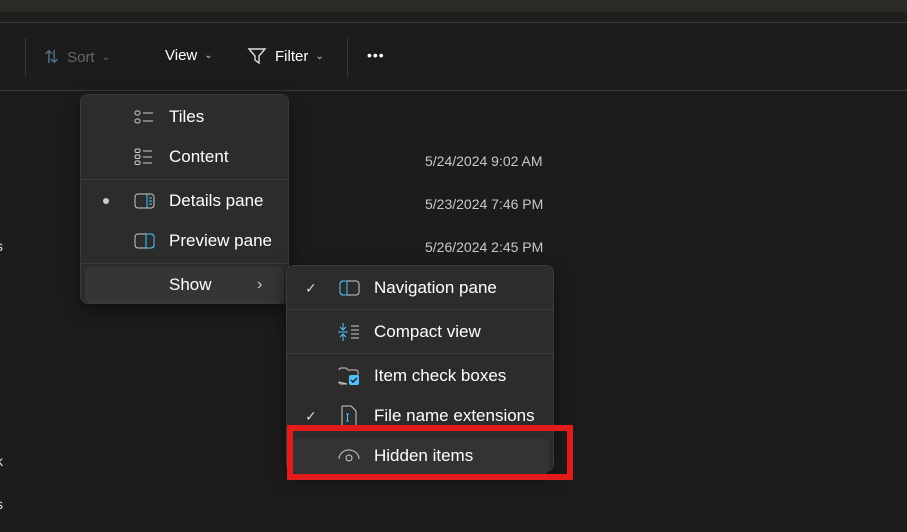 The height and width of the screenshot is (532, 907). What do you see at coordinates (257, 56) in the screenshot?
I see `filter-icon` at bounding box center [257, 56].